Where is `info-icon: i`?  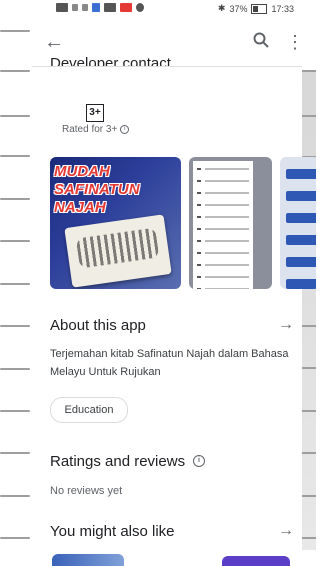
info-icon: i is located at coordinates (125, 129).